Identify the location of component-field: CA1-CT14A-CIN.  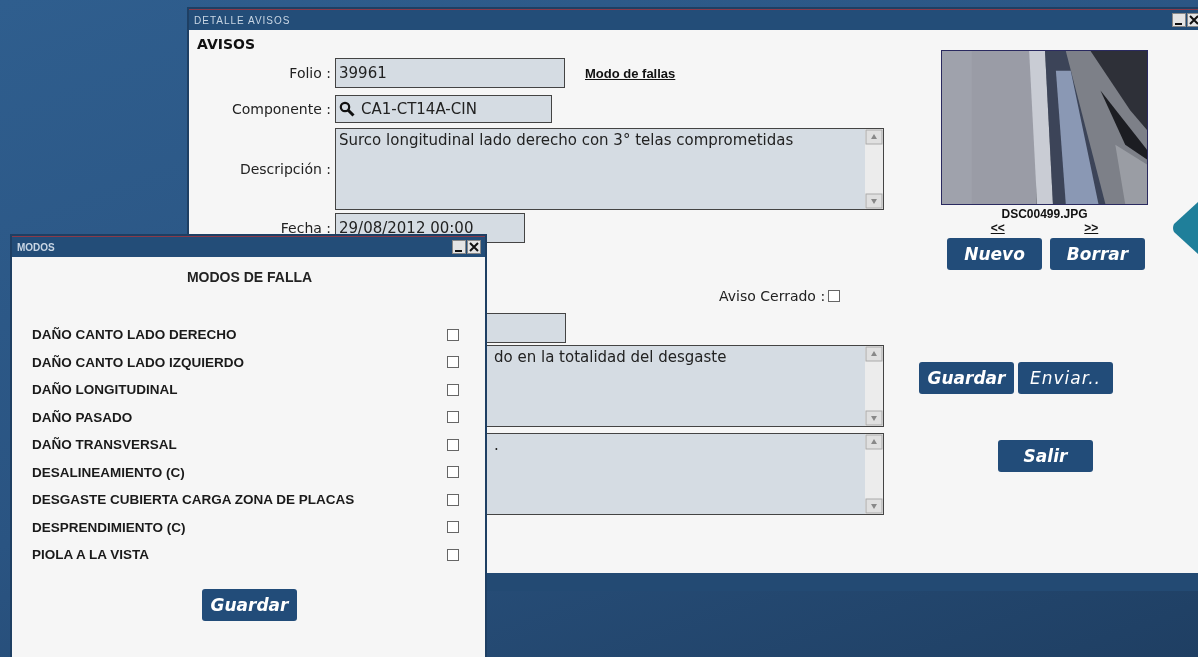
(443, 109).